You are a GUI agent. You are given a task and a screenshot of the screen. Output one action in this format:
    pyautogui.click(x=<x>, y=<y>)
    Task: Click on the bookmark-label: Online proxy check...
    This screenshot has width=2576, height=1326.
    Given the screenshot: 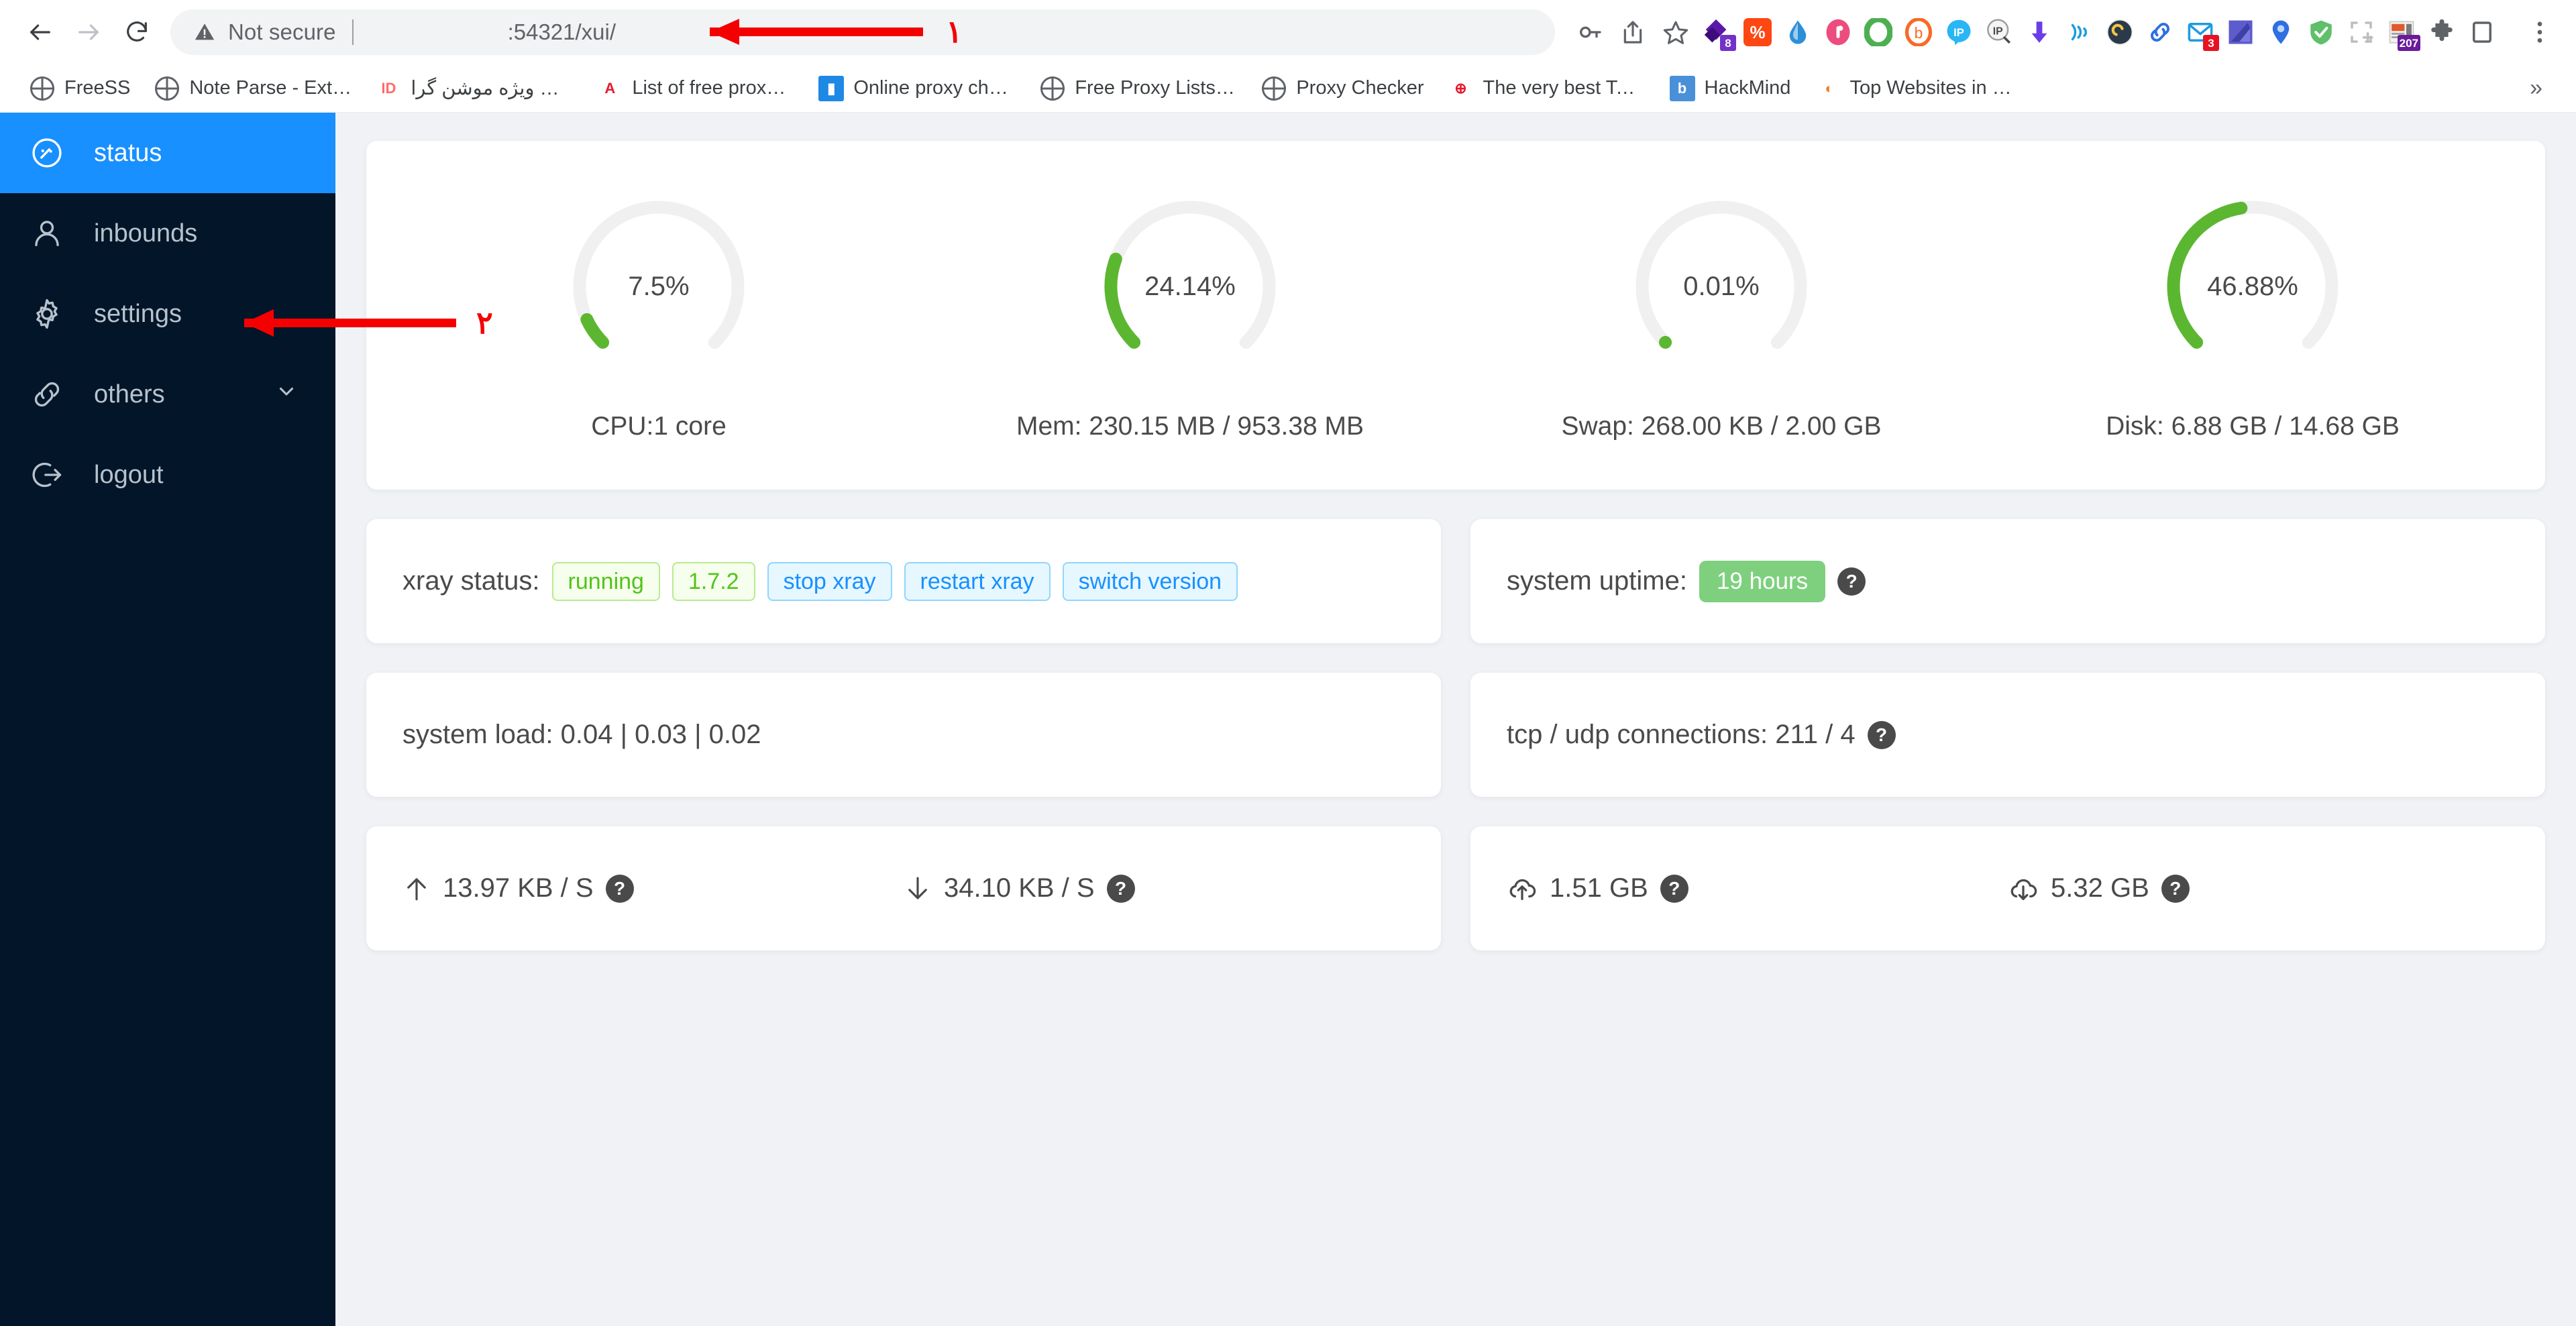 What is the action you would take?
    pyautogui.click(x=934, y=88)
    